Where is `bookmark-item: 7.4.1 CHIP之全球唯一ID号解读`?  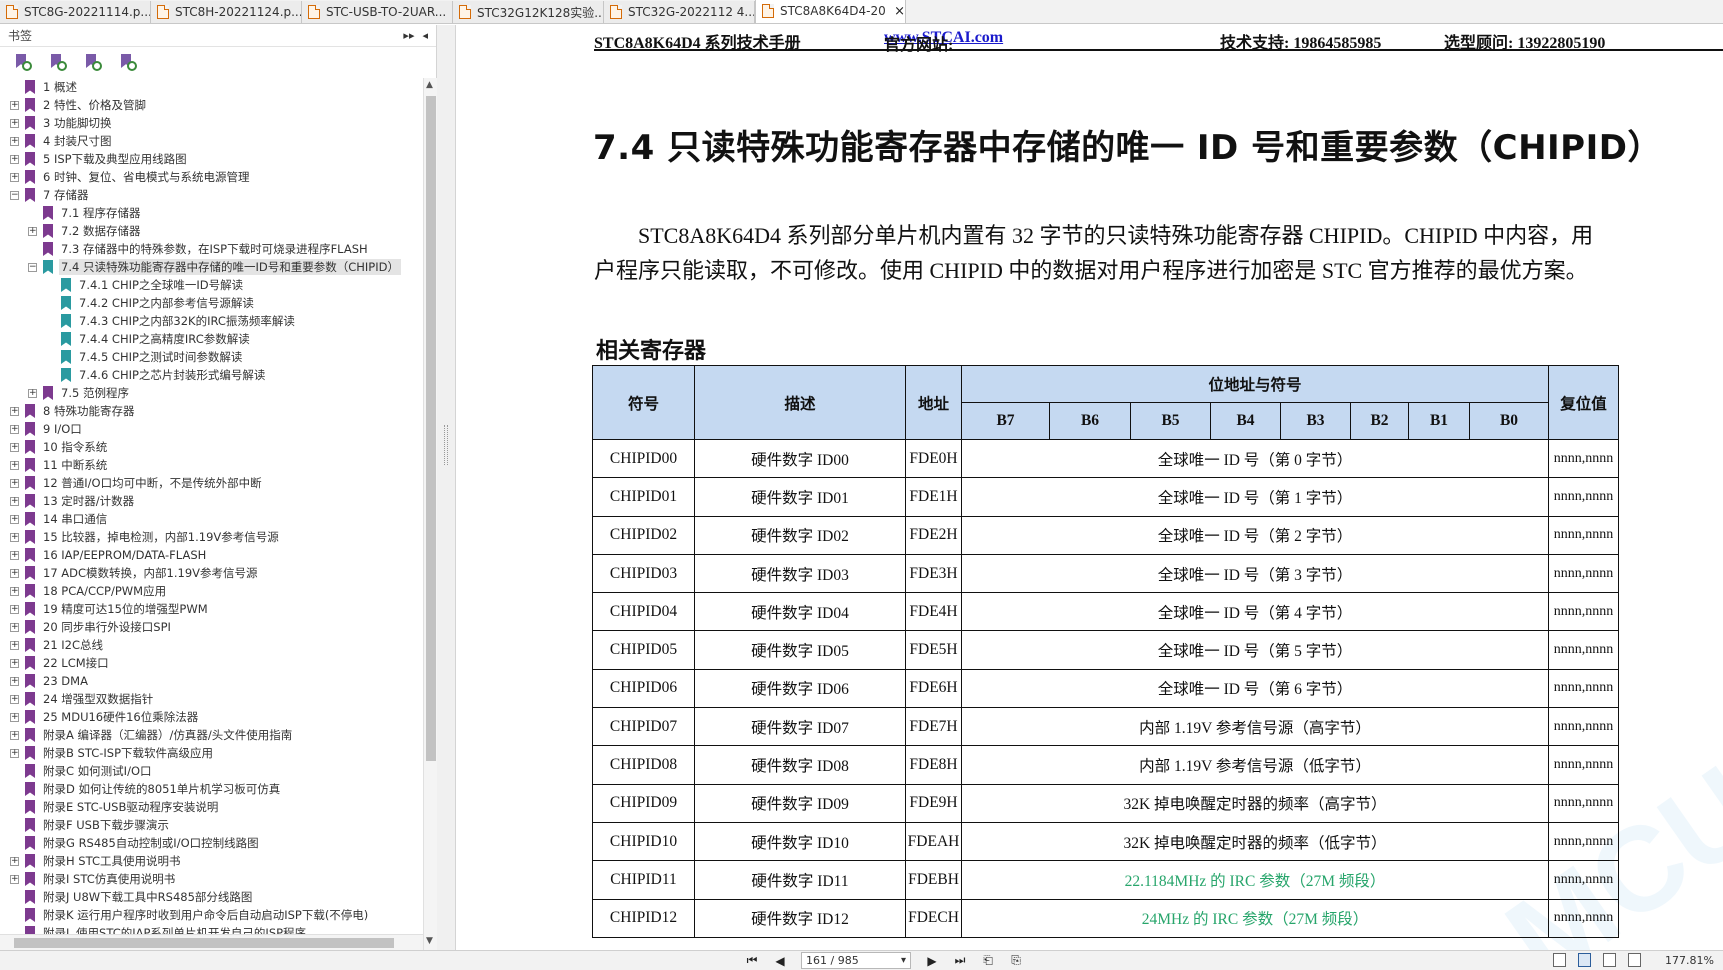
bookmark-item: 7.4.1 CHIP之全球唯一ID号解读 is located at coordinates (211, 285).